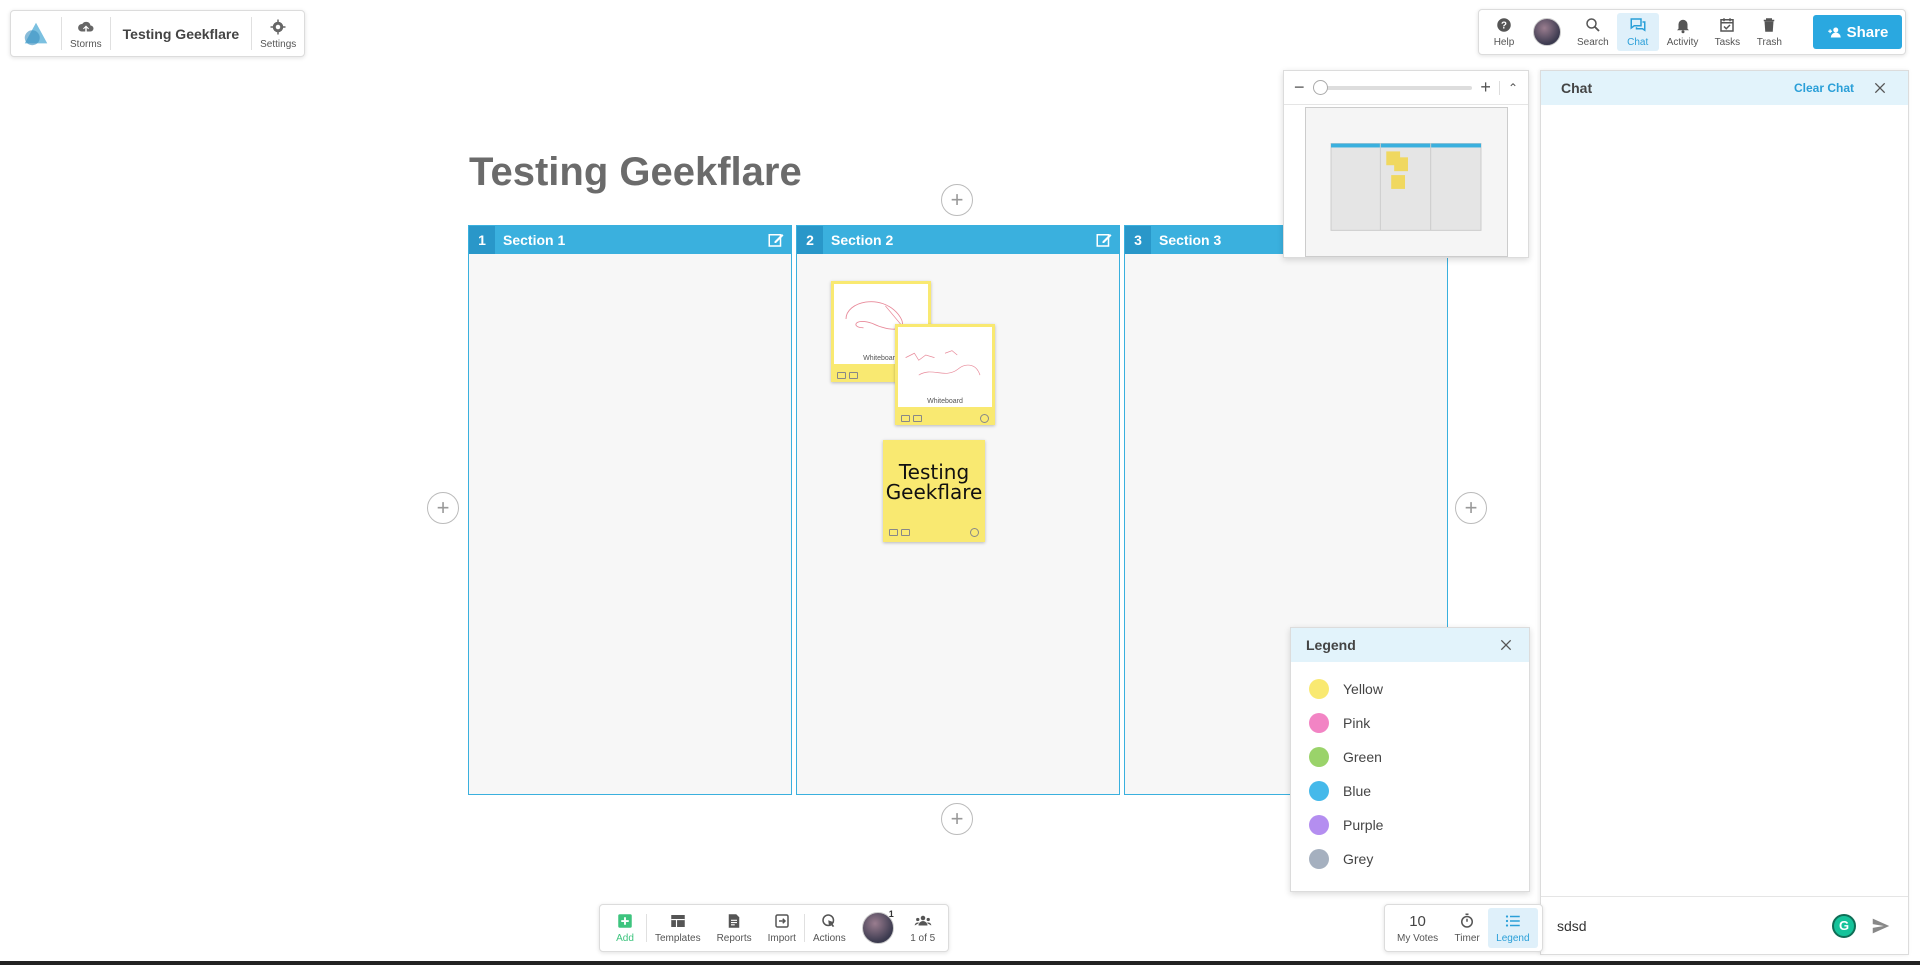 Image resolution: width=1920 pixels, height=965 pixels. I want to click on whiteboard-preview: Whiteboard, so click(945, 367).